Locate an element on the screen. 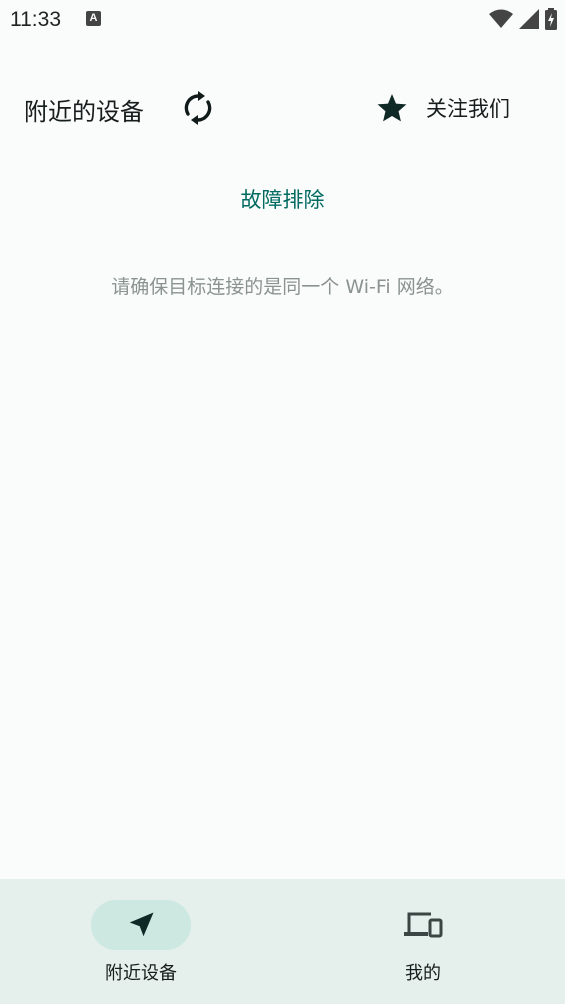  follow-us-button: 关注我们 is located at coordinates (440, 108).